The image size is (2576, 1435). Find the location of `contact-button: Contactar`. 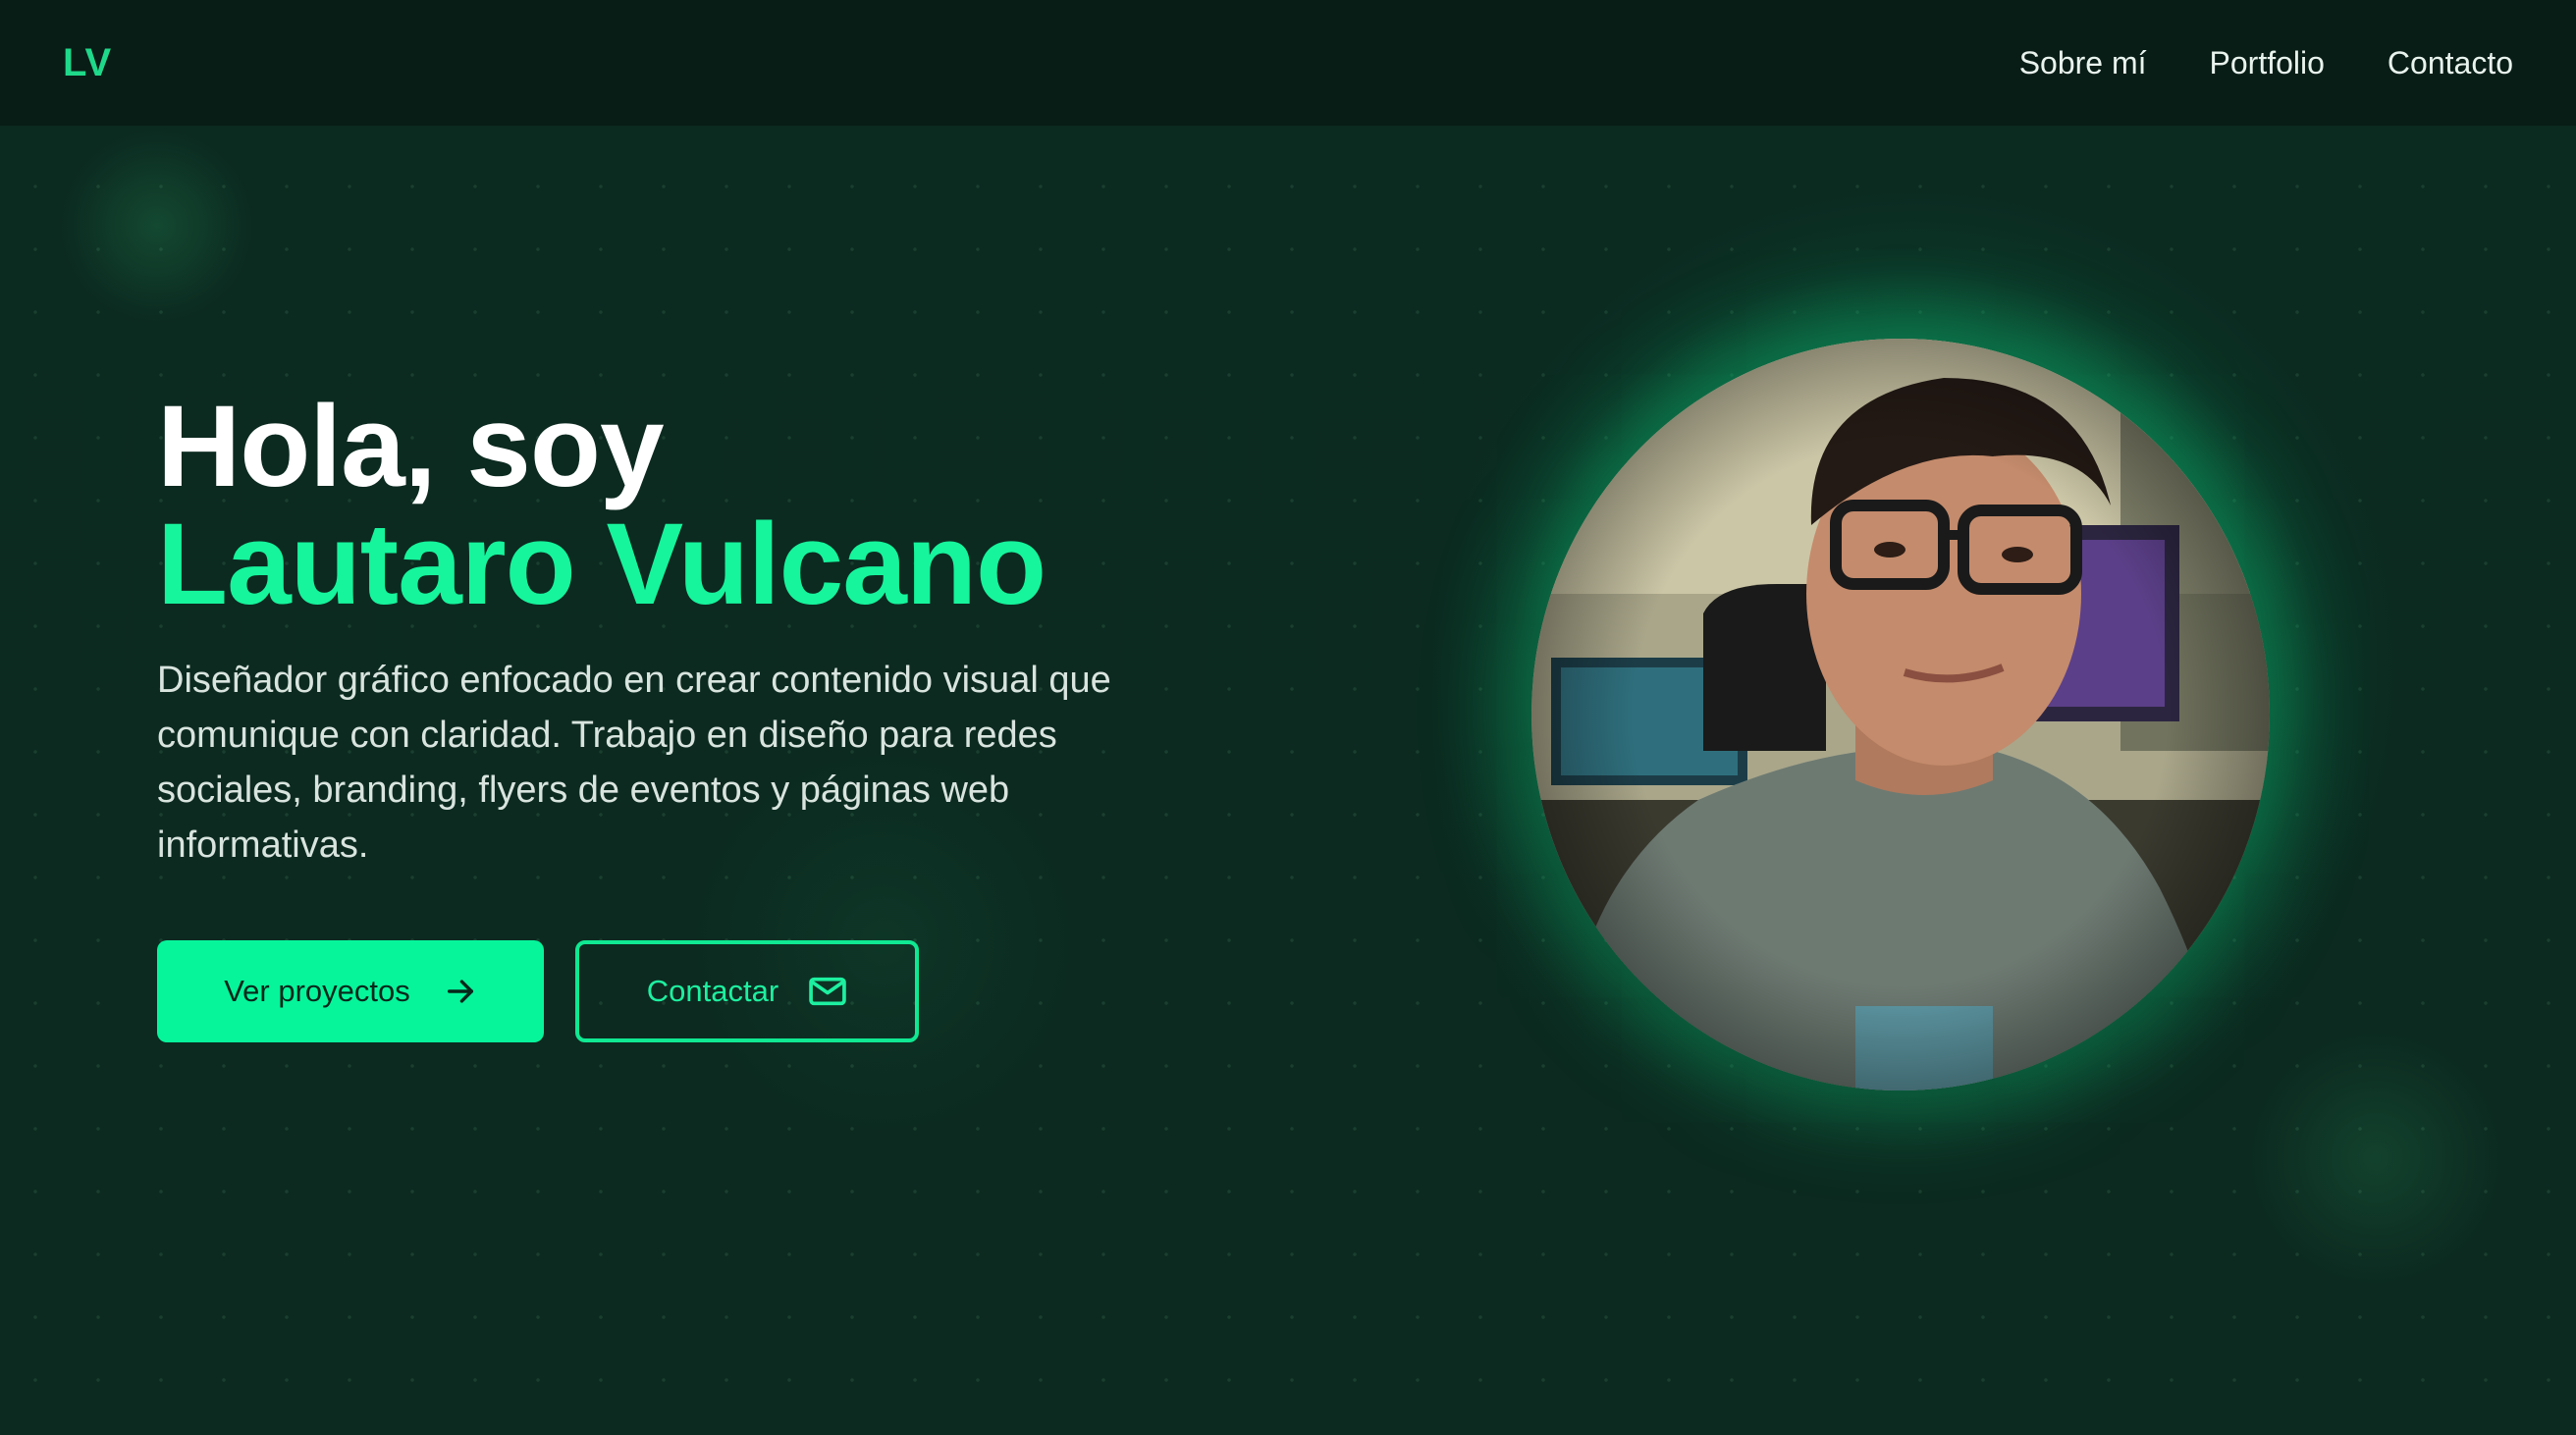

contact-button: Contactar is located at coordinates (747, 991).